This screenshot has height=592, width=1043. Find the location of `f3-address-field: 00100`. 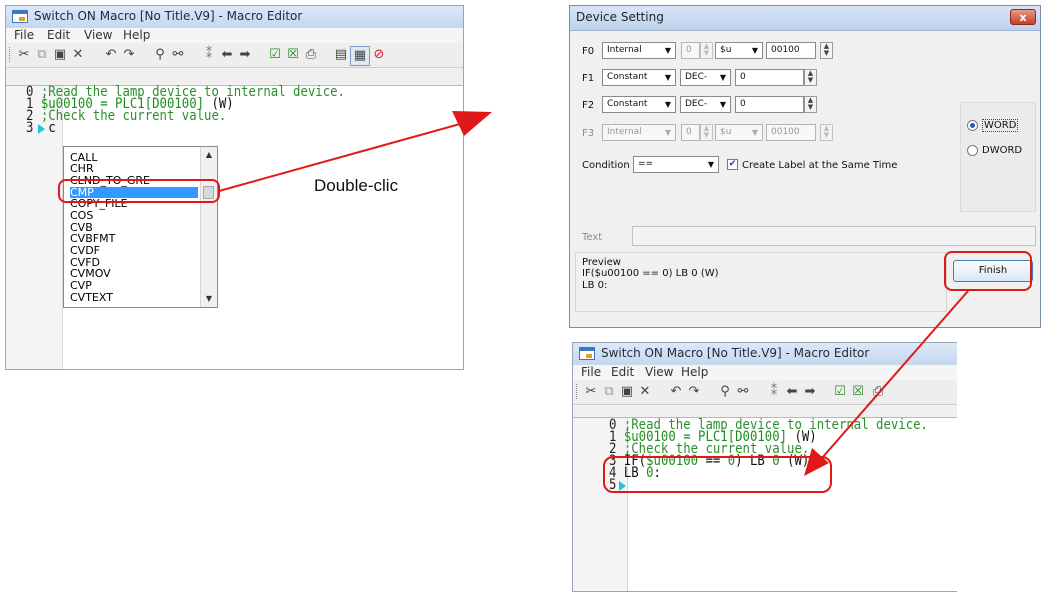

f3-address-field: 00100 is located at coordinates (791, 132).